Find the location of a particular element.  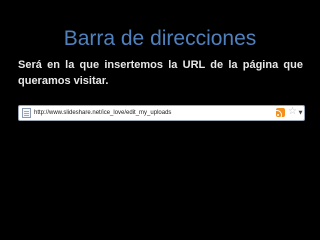

page-icon is located at coordinates (26, 113).